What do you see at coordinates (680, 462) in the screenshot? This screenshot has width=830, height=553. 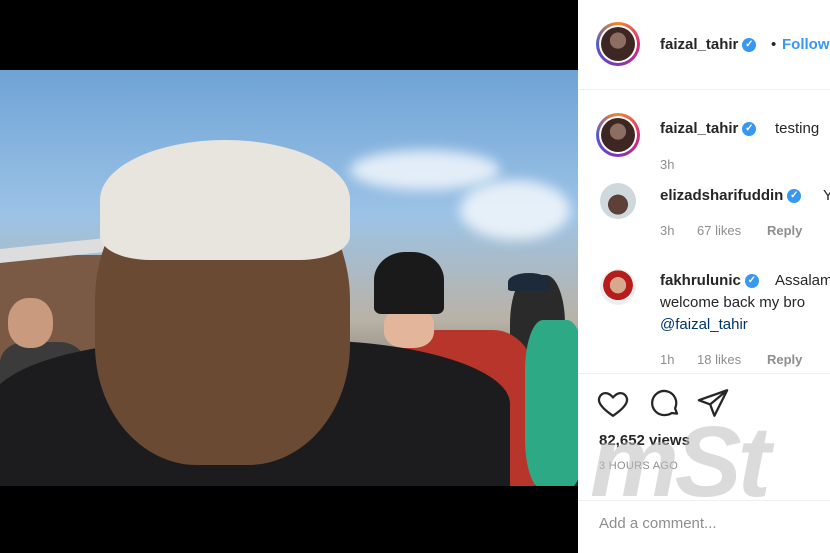 I see `watermark-logo: mSt` at bounding box center [680, 462].